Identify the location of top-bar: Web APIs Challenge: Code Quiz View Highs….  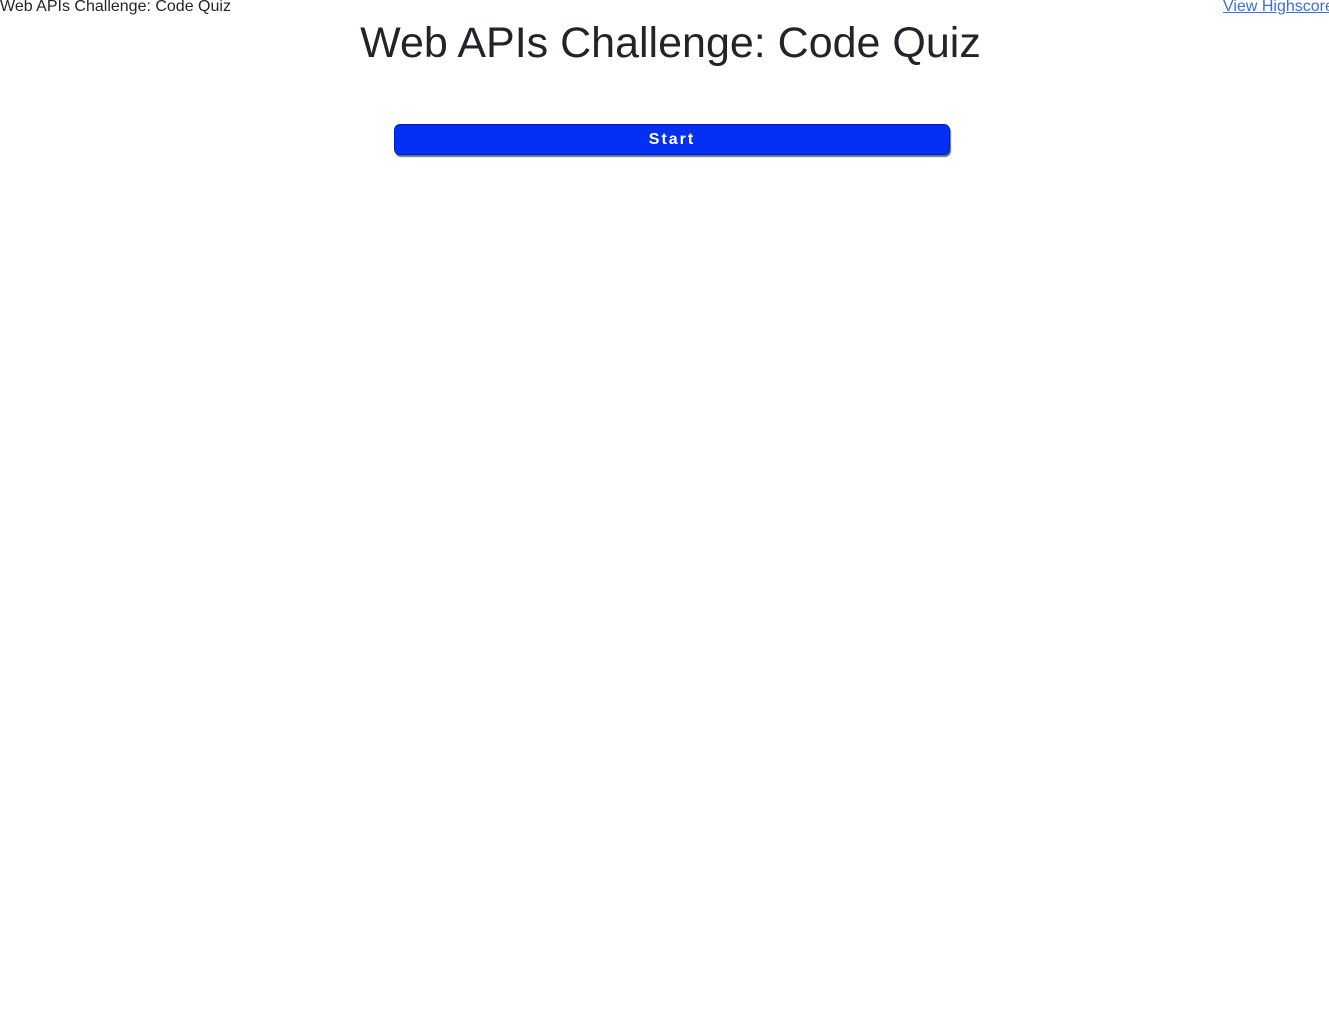
(664, 8).